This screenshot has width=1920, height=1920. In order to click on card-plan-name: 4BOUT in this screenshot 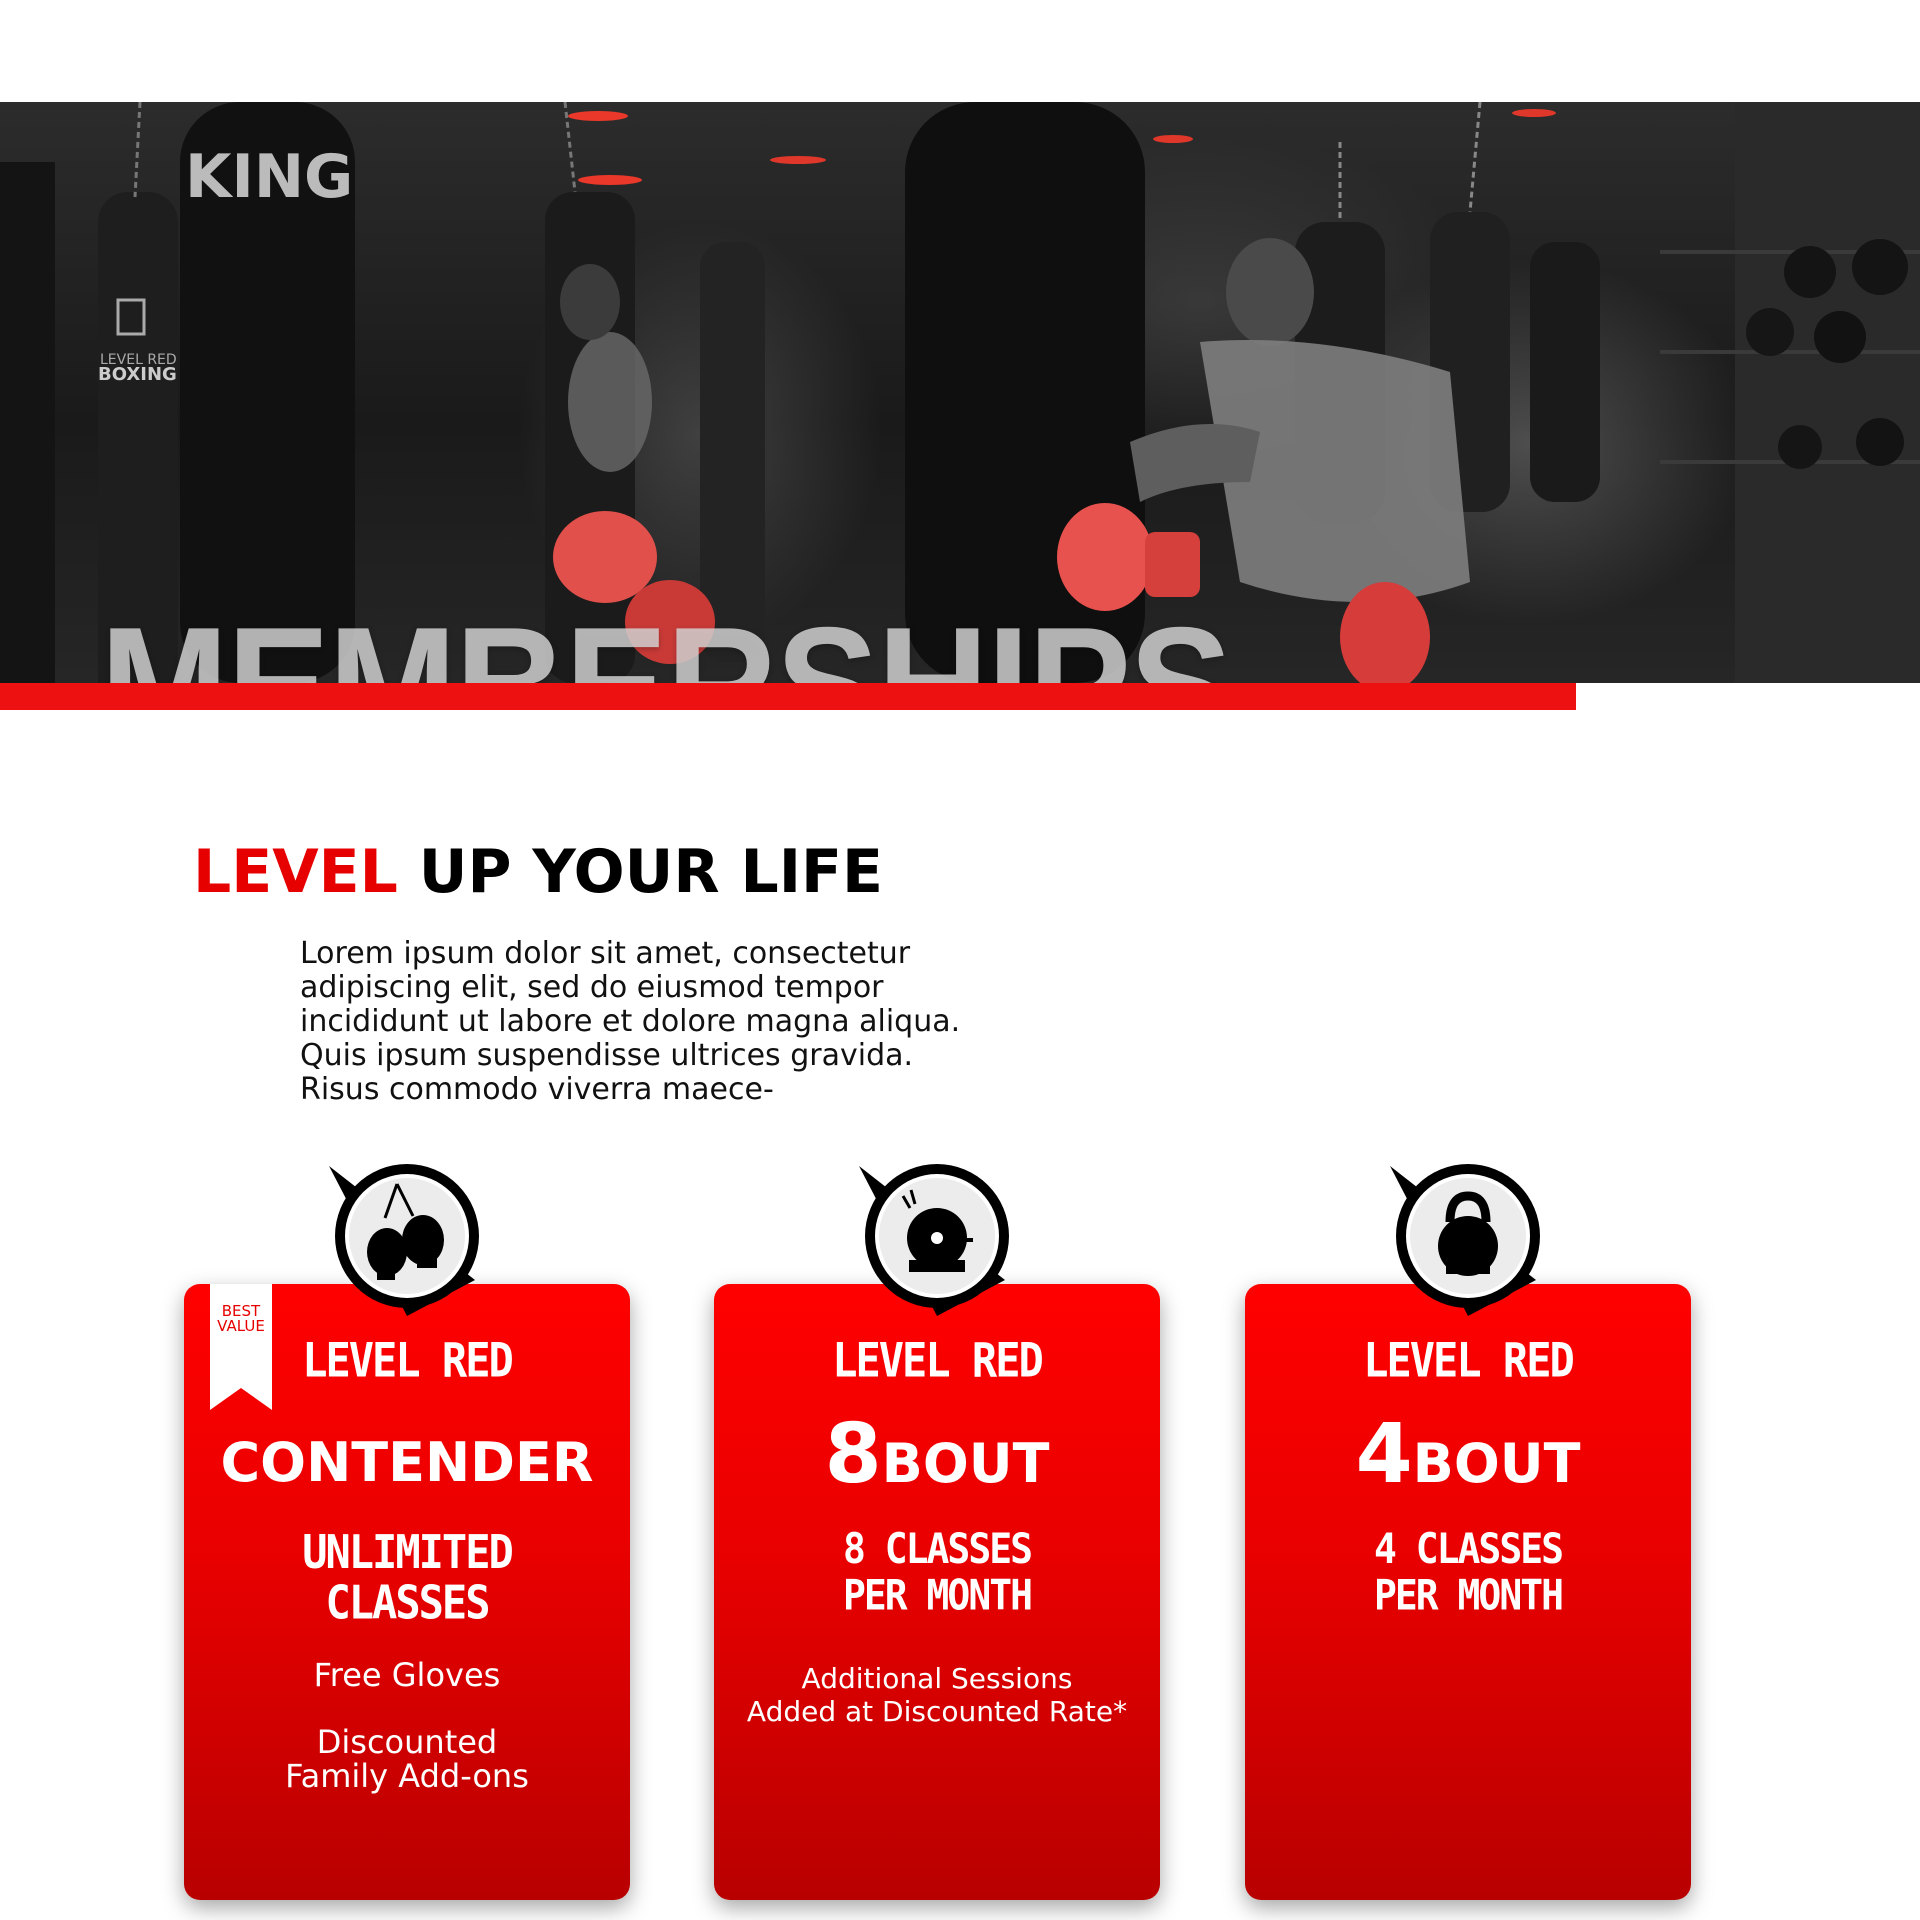, I will do `click(1468, 1455)`.